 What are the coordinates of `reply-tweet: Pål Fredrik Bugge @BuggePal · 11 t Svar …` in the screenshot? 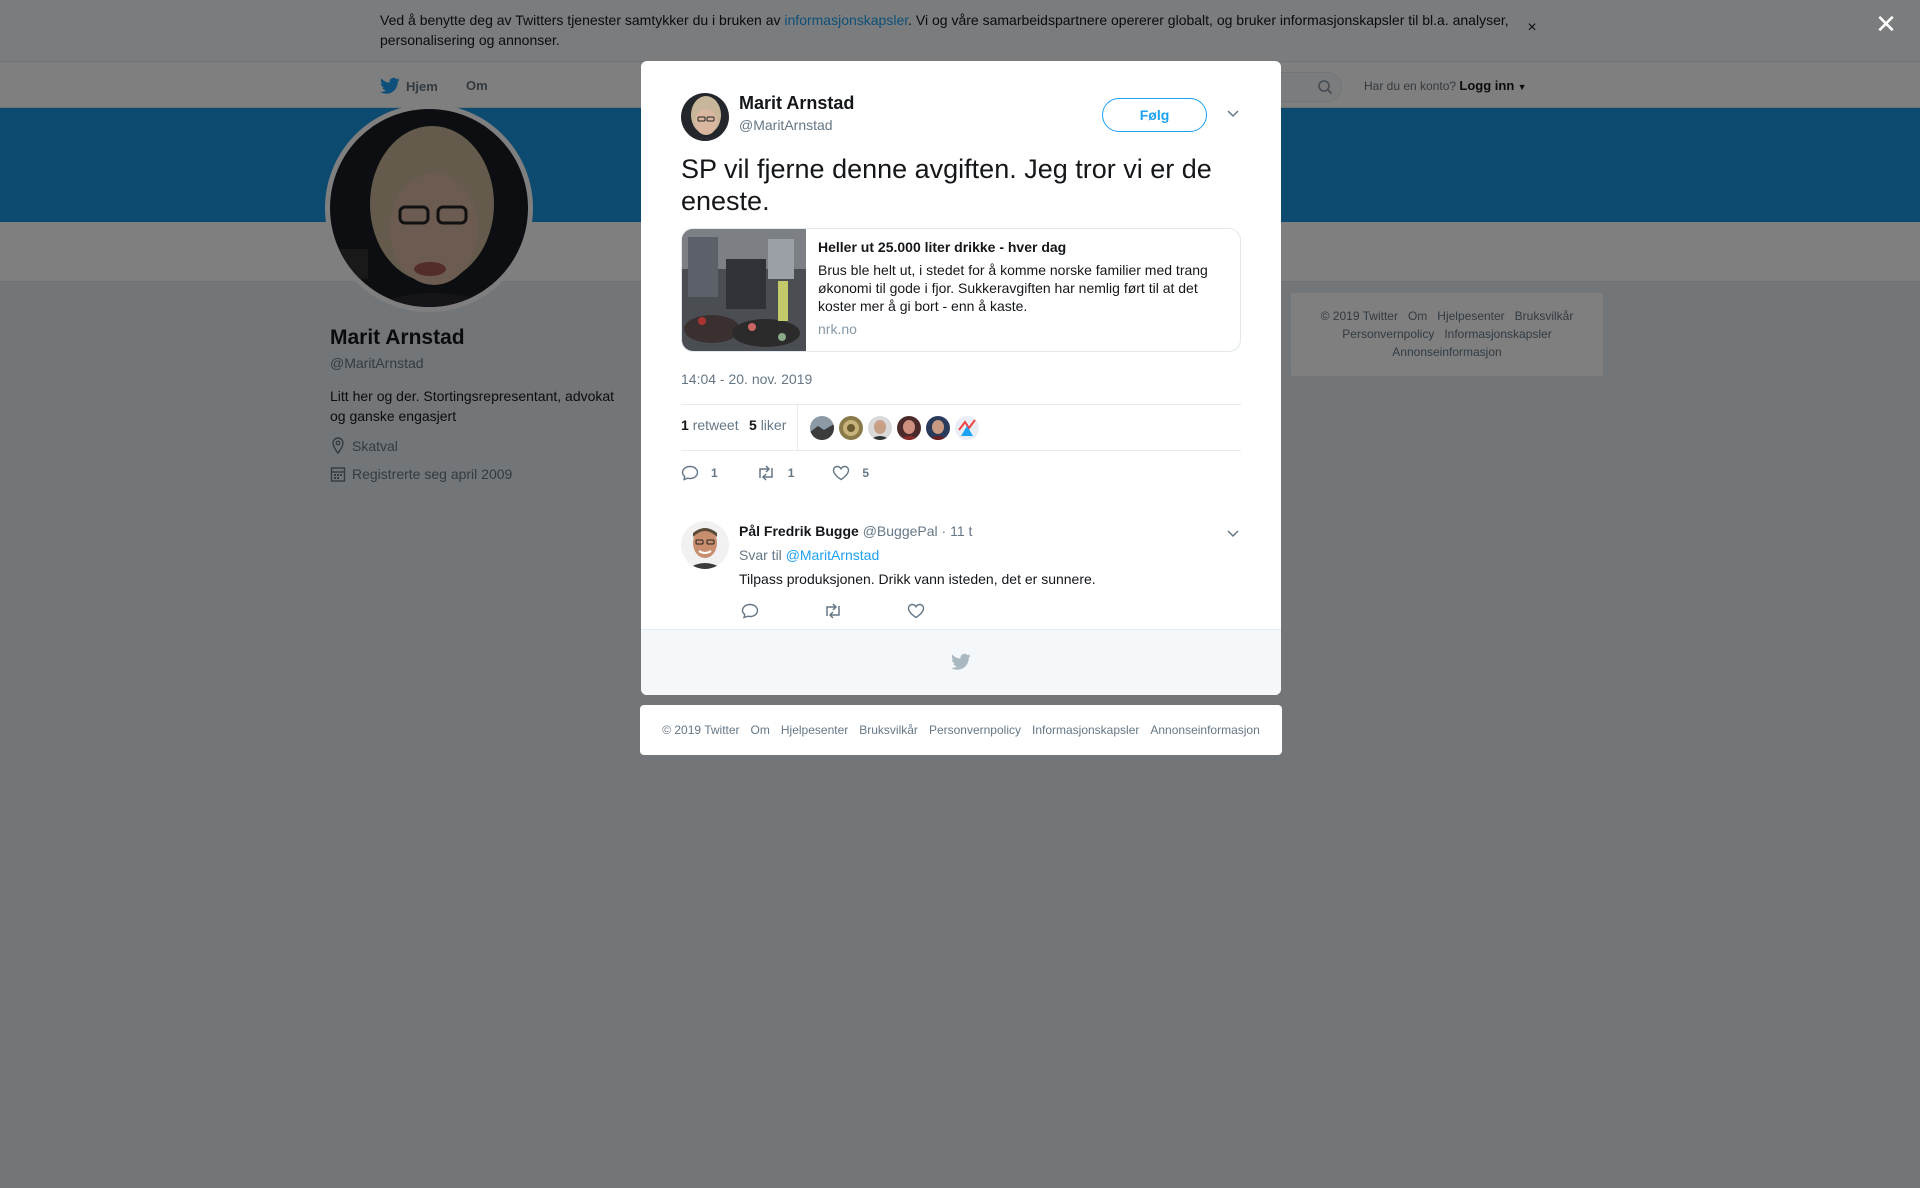 It's located at (961, 568).